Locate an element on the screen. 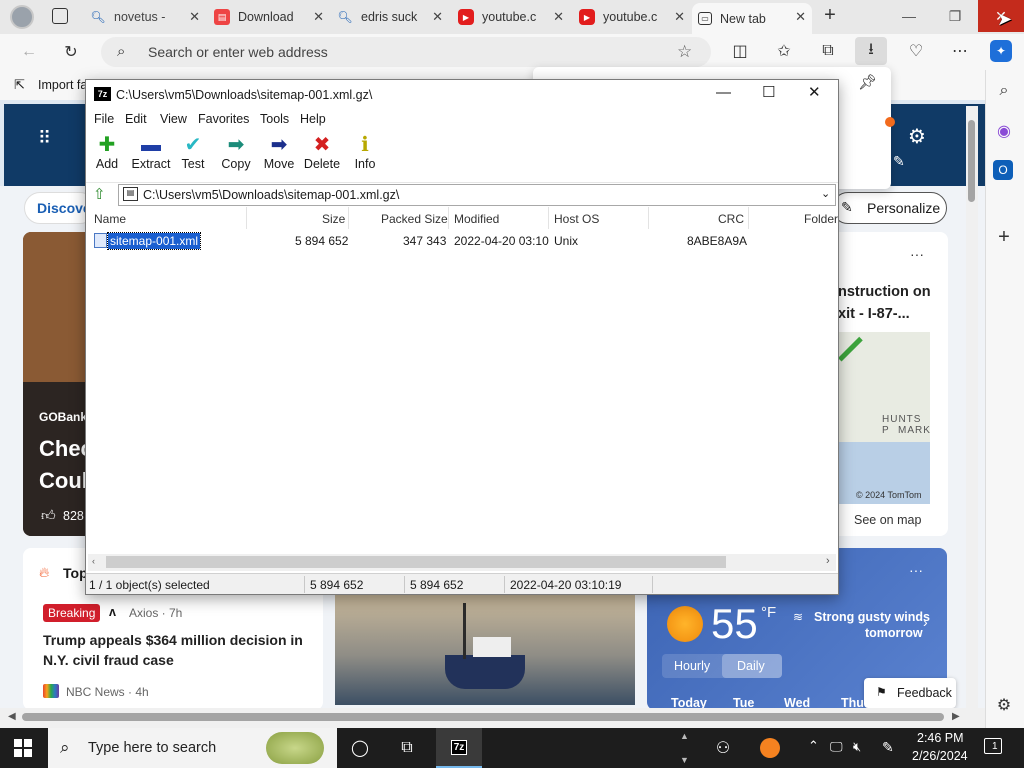 Image resolution: width=1024 pixels, height=768 pixels. collections-icon: ⧉ is located at coordinates (828, 51).